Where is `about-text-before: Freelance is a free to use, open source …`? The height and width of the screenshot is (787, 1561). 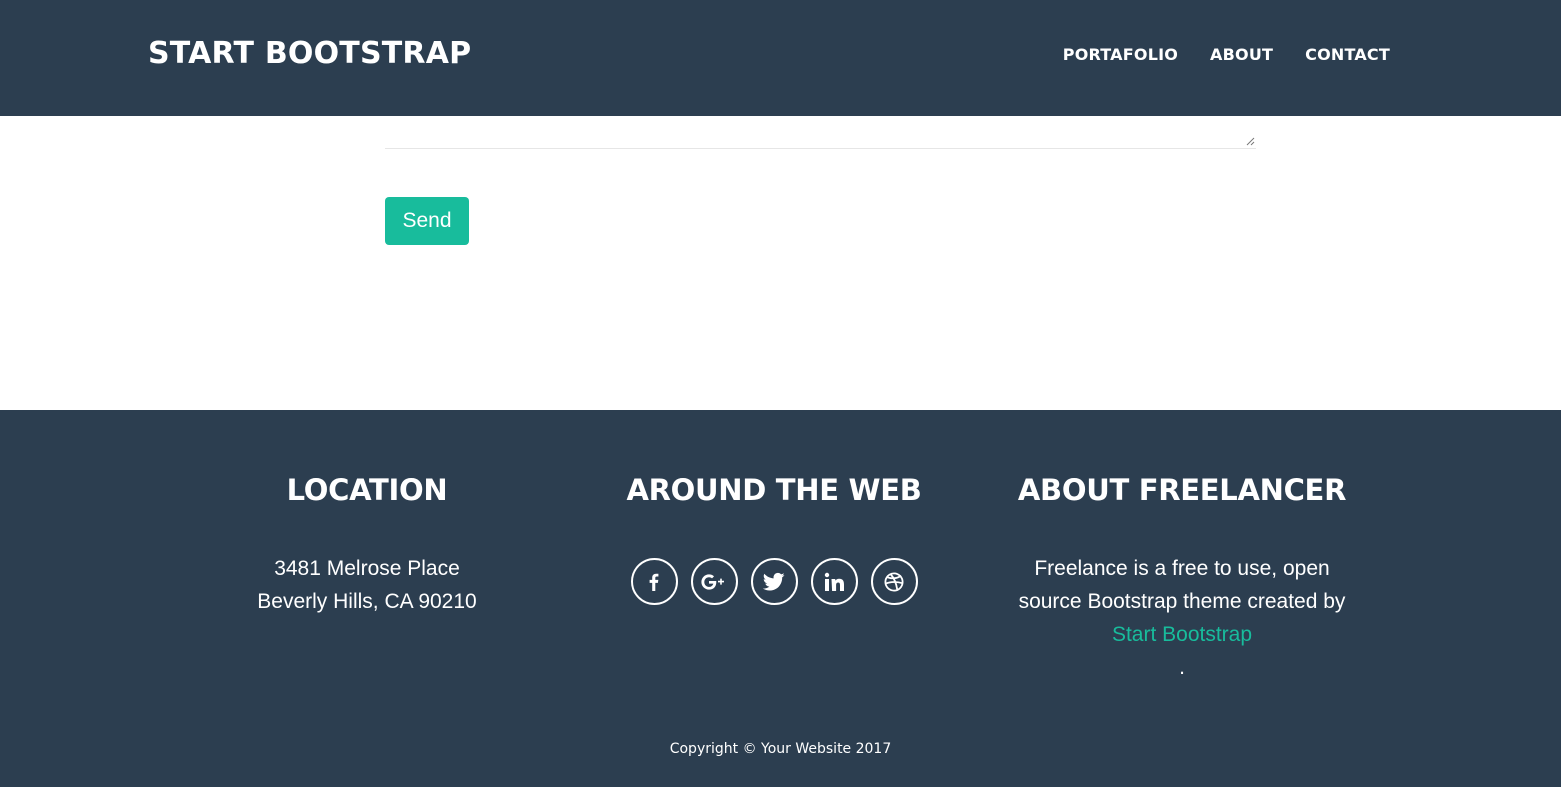
about-text-before: Freelance is a free to use, open source … is located at coordinates (1182, 585).